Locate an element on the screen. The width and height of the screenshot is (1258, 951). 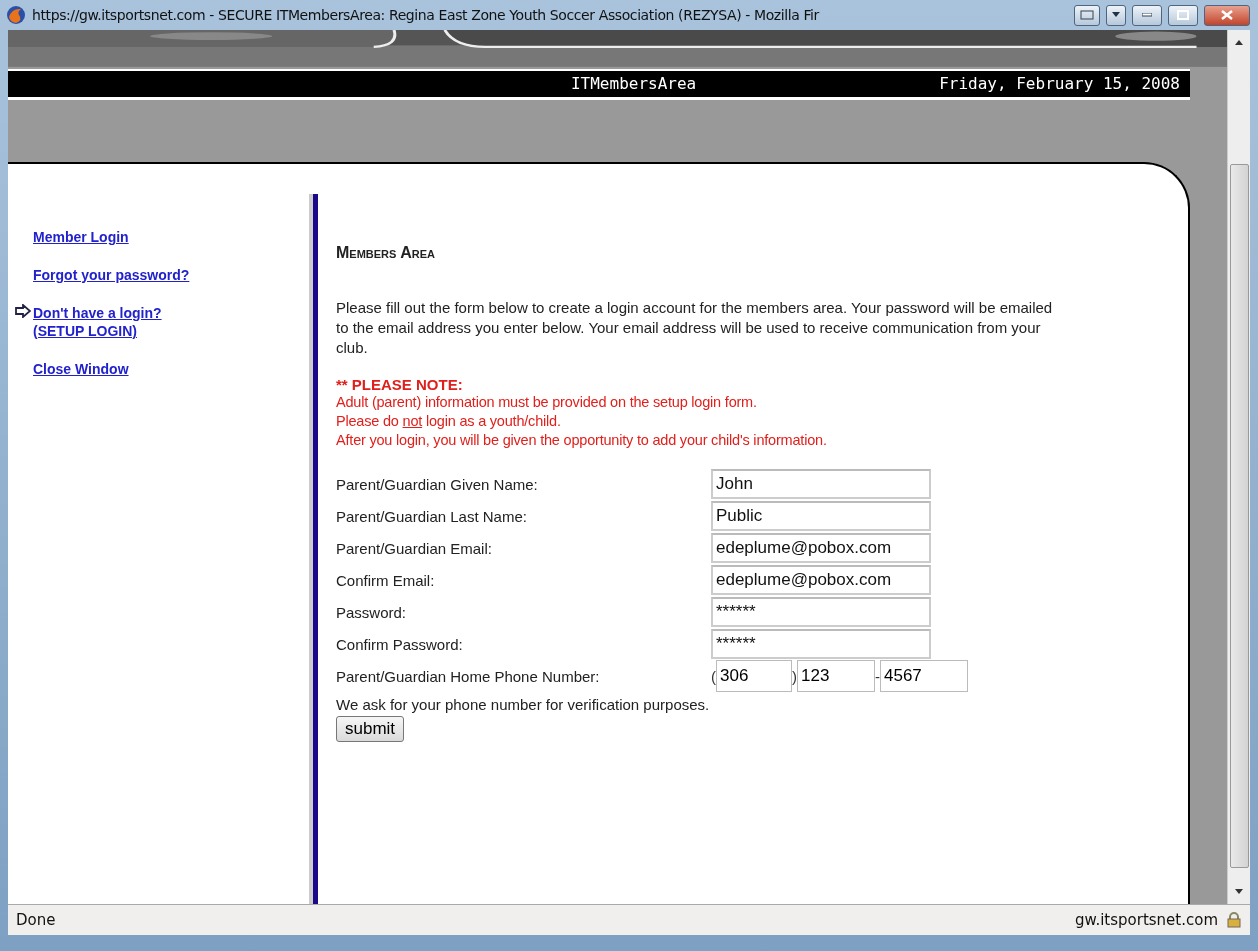
scroll-down-icon is located at coordinates (1239, 892).